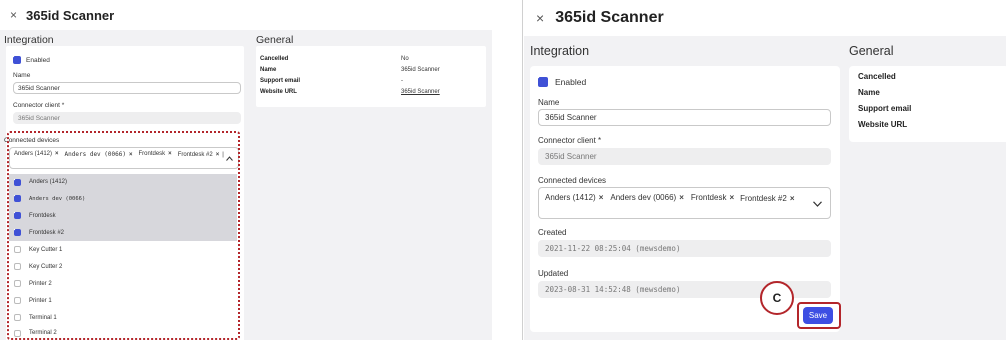  What do you see at coordinates (402, 81) in the screenshot?
I see `general-support-value: -` at bounding box center [402, 81].